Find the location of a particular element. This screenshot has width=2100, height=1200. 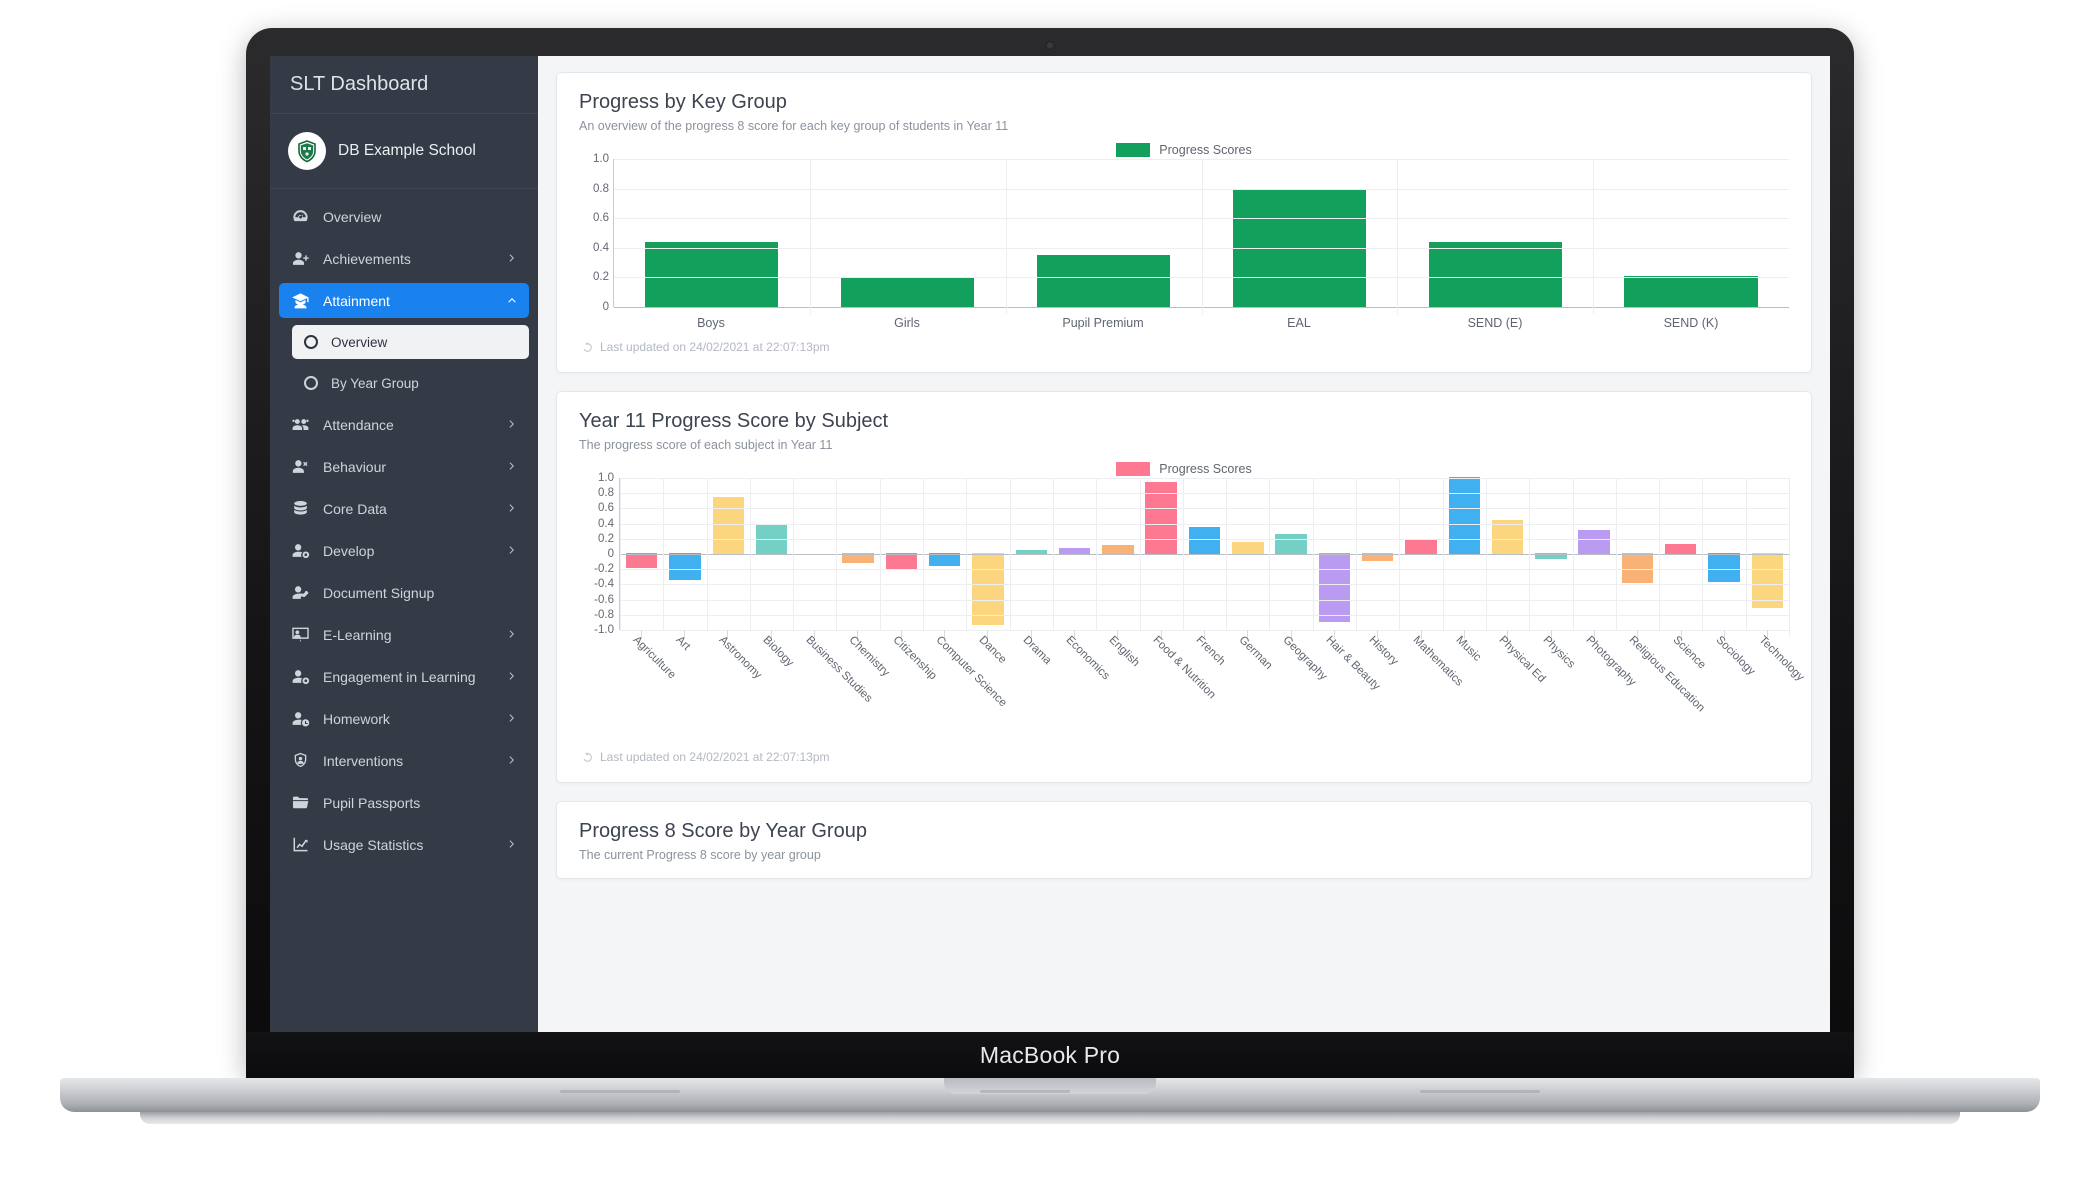

sidebar-item-attendance: Attendance is located at coordinates (404, 424).